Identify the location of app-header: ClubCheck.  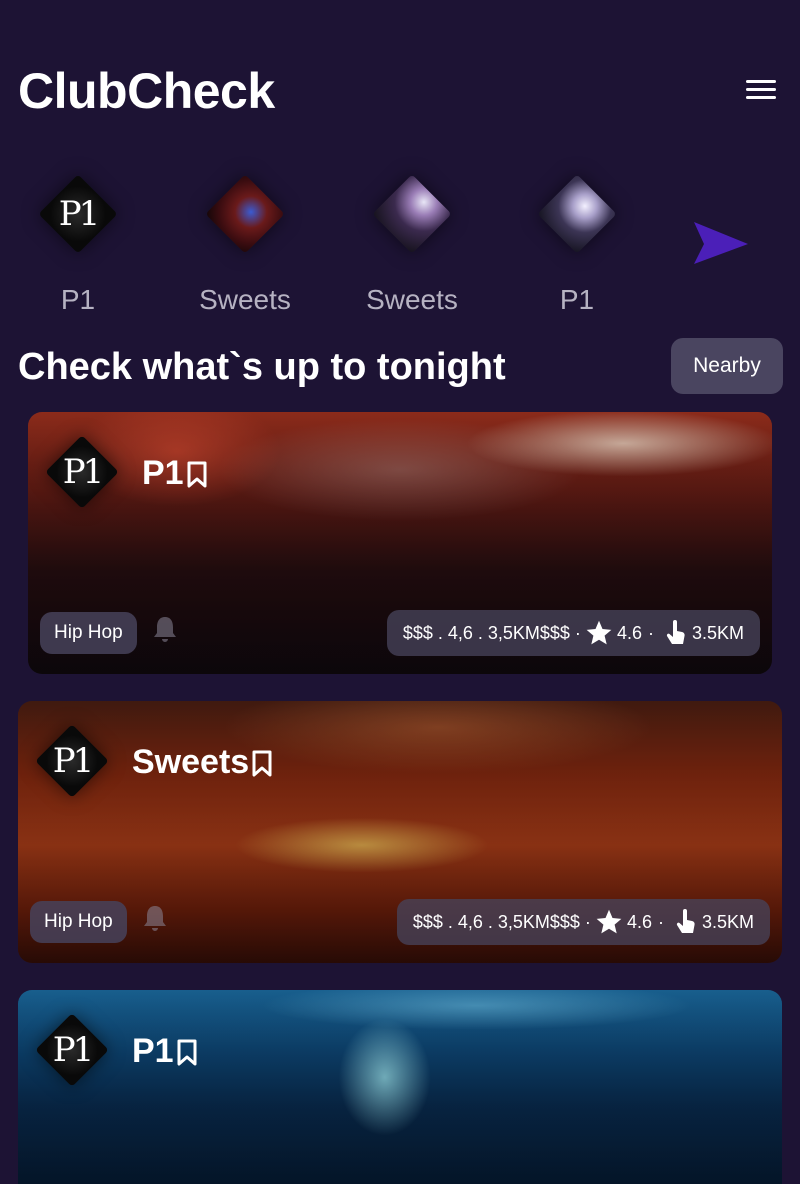
(400, 70).